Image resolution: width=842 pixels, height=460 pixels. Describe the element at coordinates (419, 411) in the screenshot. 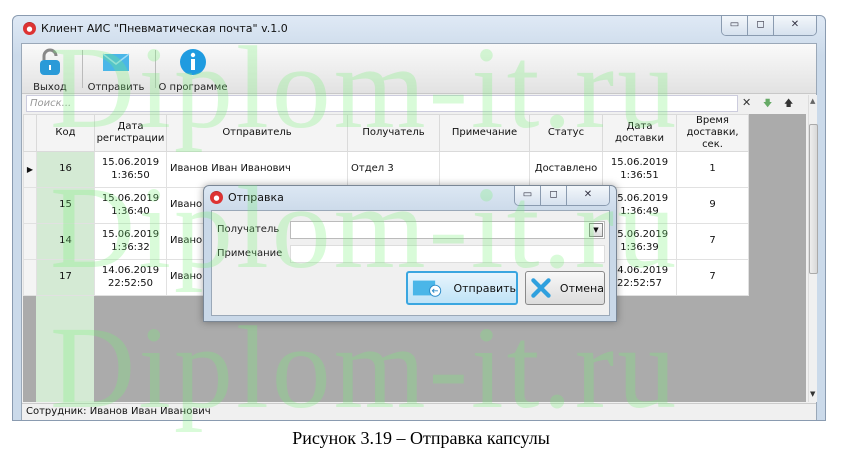

I see `status-bar: Сотрудник: Иванов Иван Иванович` at that location.